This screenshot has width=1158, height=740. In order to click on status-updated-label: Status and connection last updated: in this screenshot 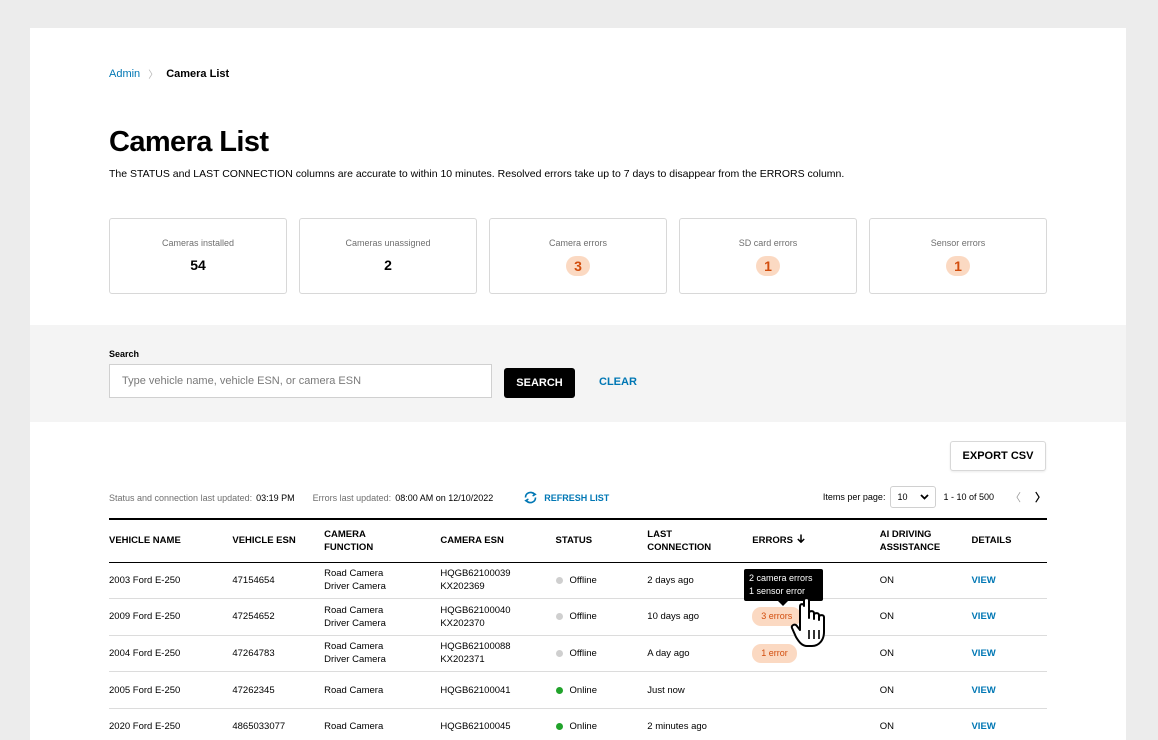, I will do `click(181, 497)`.